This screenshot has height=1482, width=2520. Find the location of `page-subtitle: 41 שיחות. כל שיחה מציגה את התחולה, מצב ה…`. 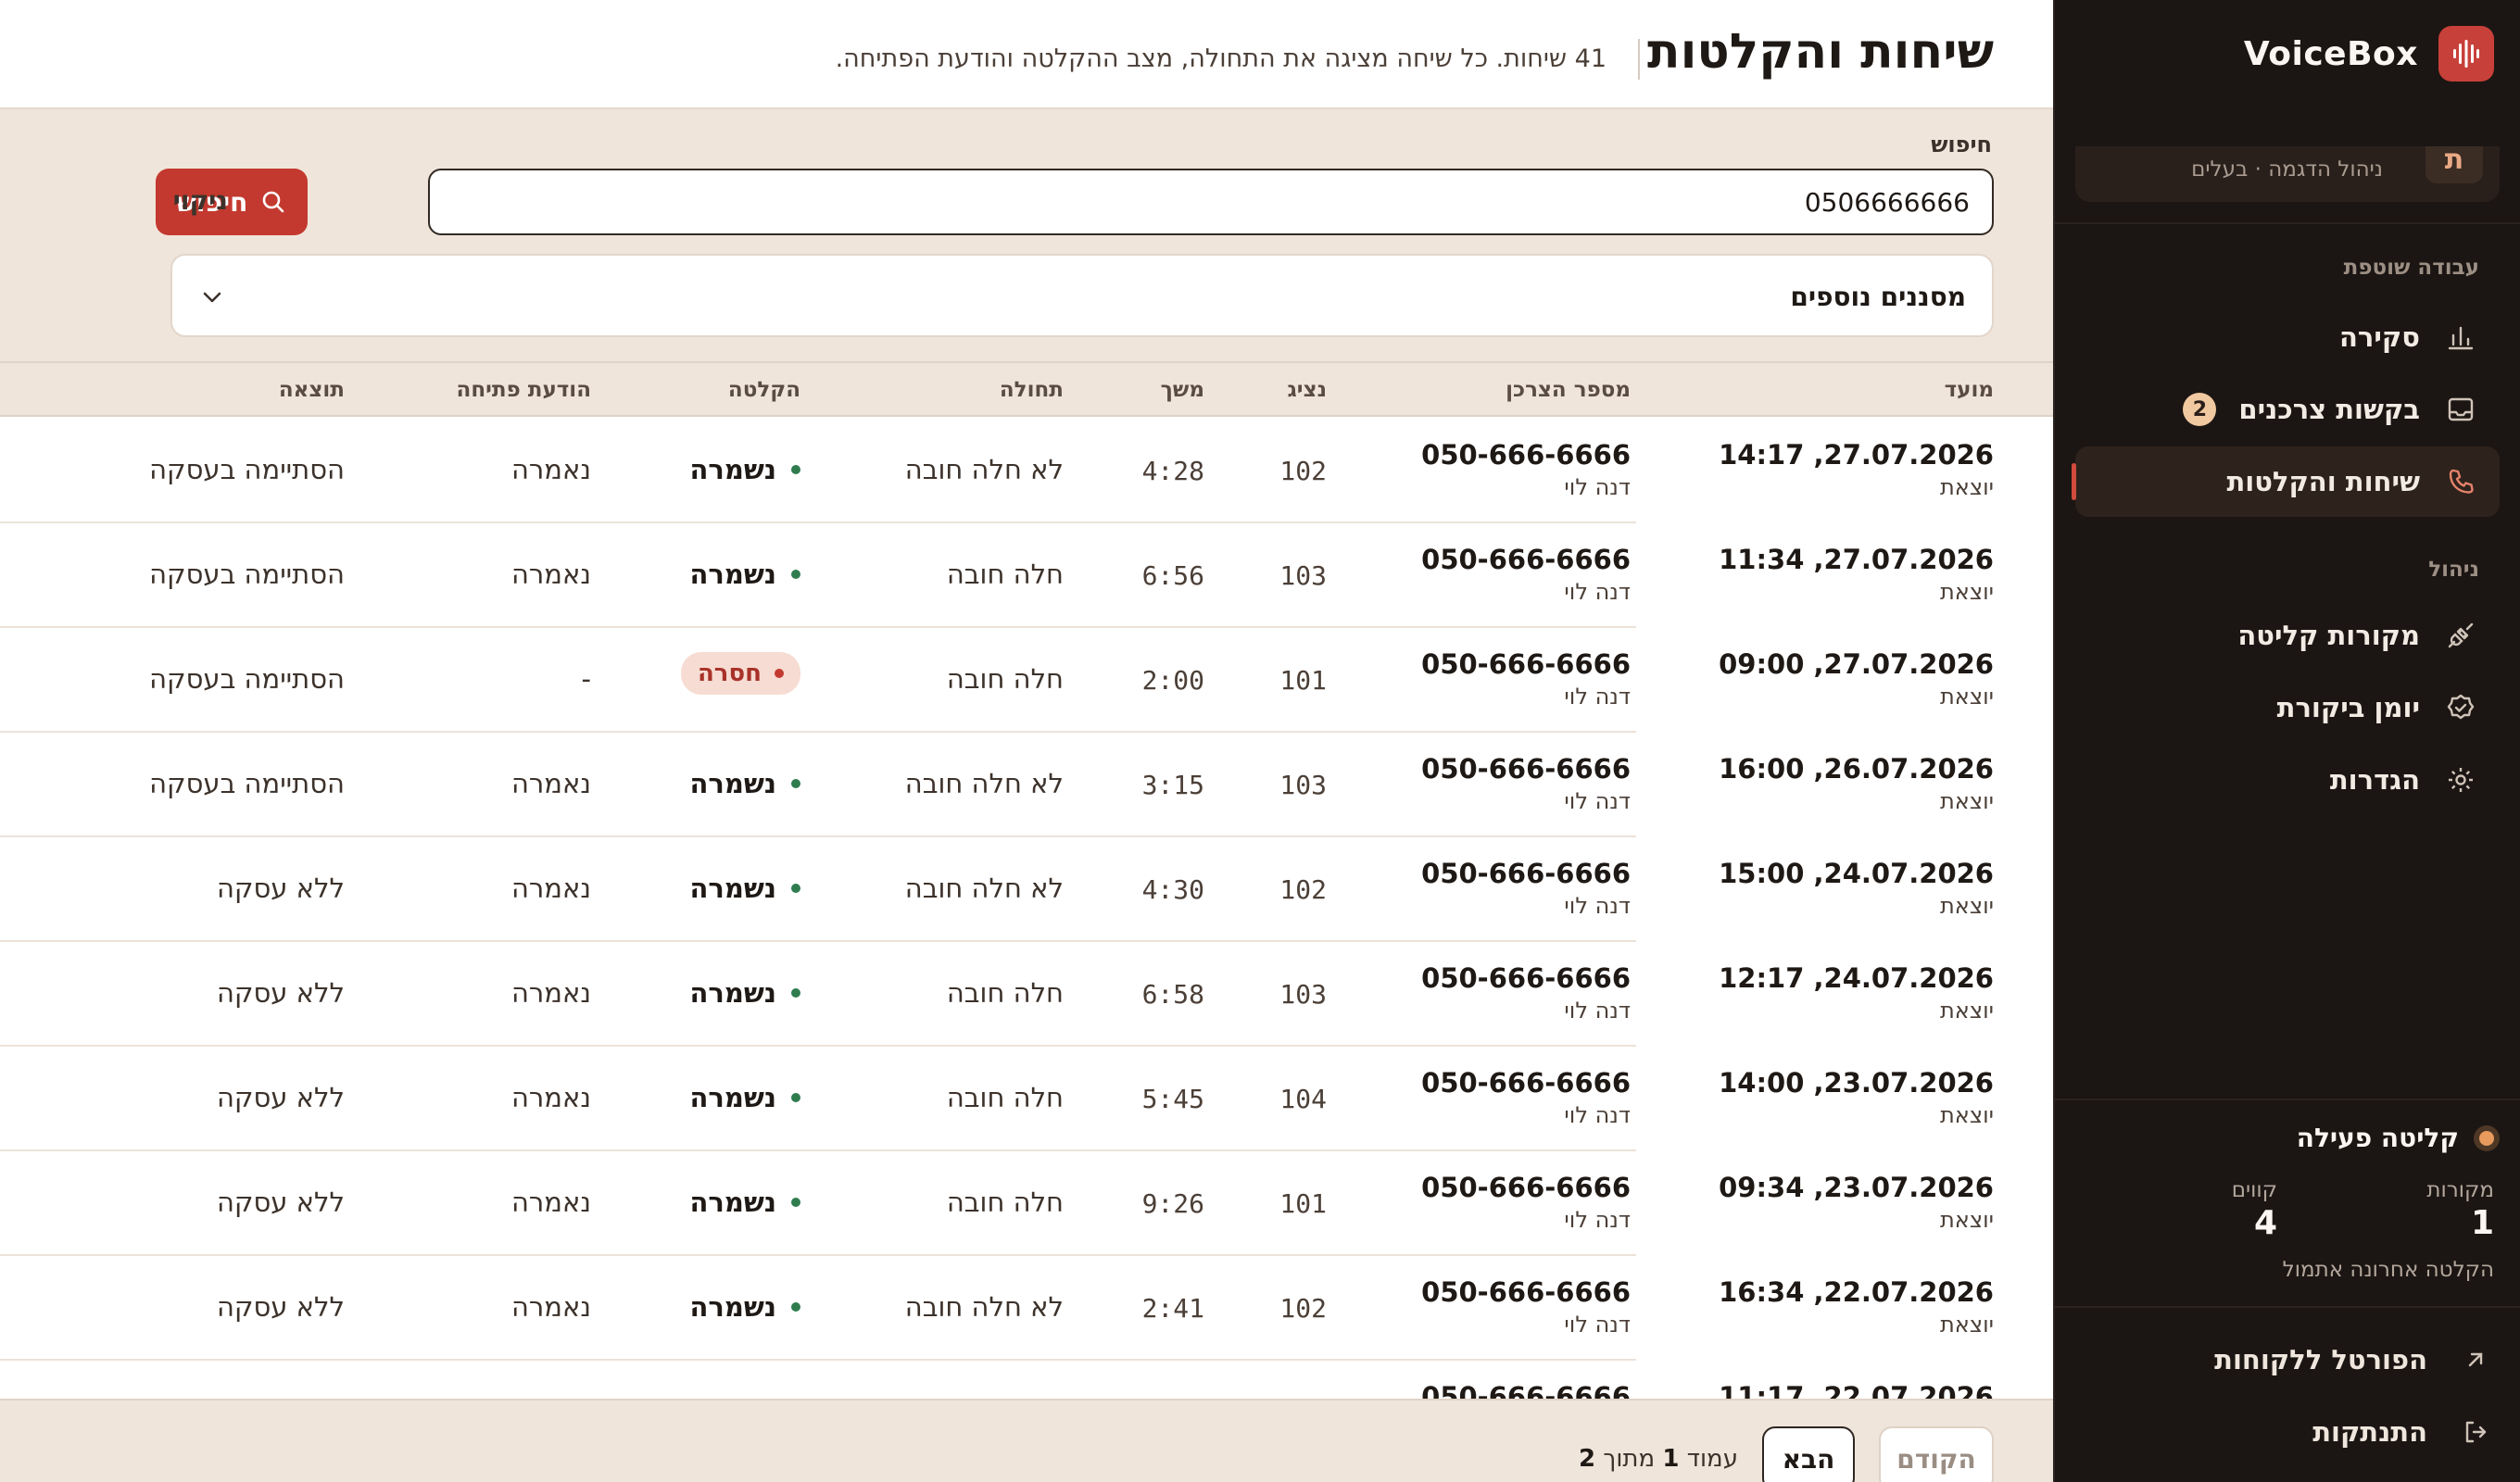

page-subtitle: 41 שיחות. כל שיחה מציגה את התחולה, מצב ה… is located at coordinates (1220, 58).